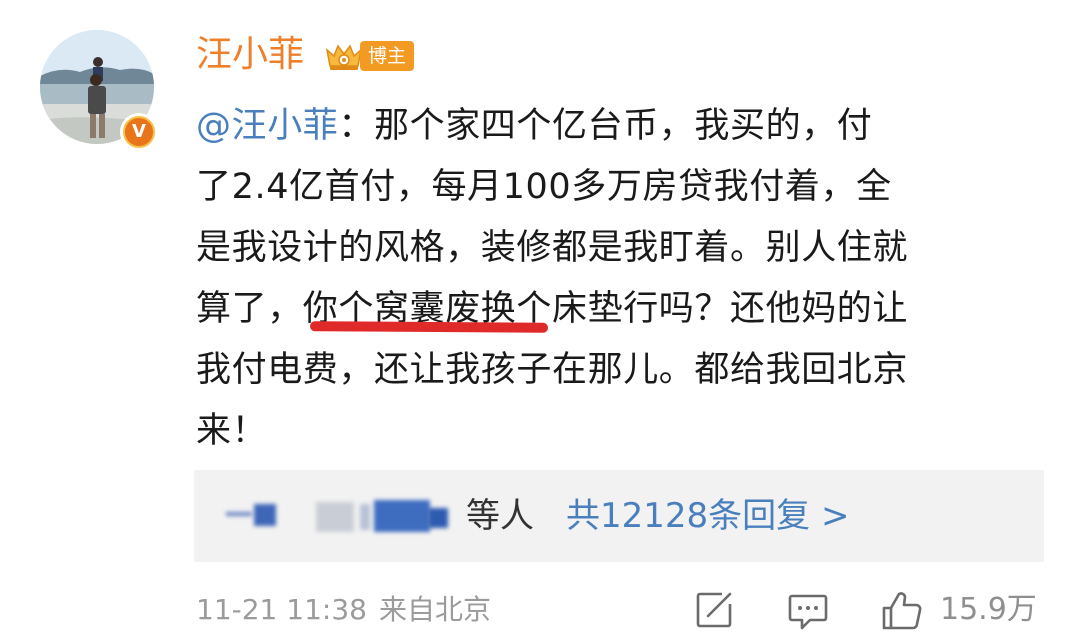 The height and width of the screenshot is (639, 1080). What do you see at coordinates (232, 431) in the screenshot?
I see `comment-line: 来！` at bounding box center [232, 431].